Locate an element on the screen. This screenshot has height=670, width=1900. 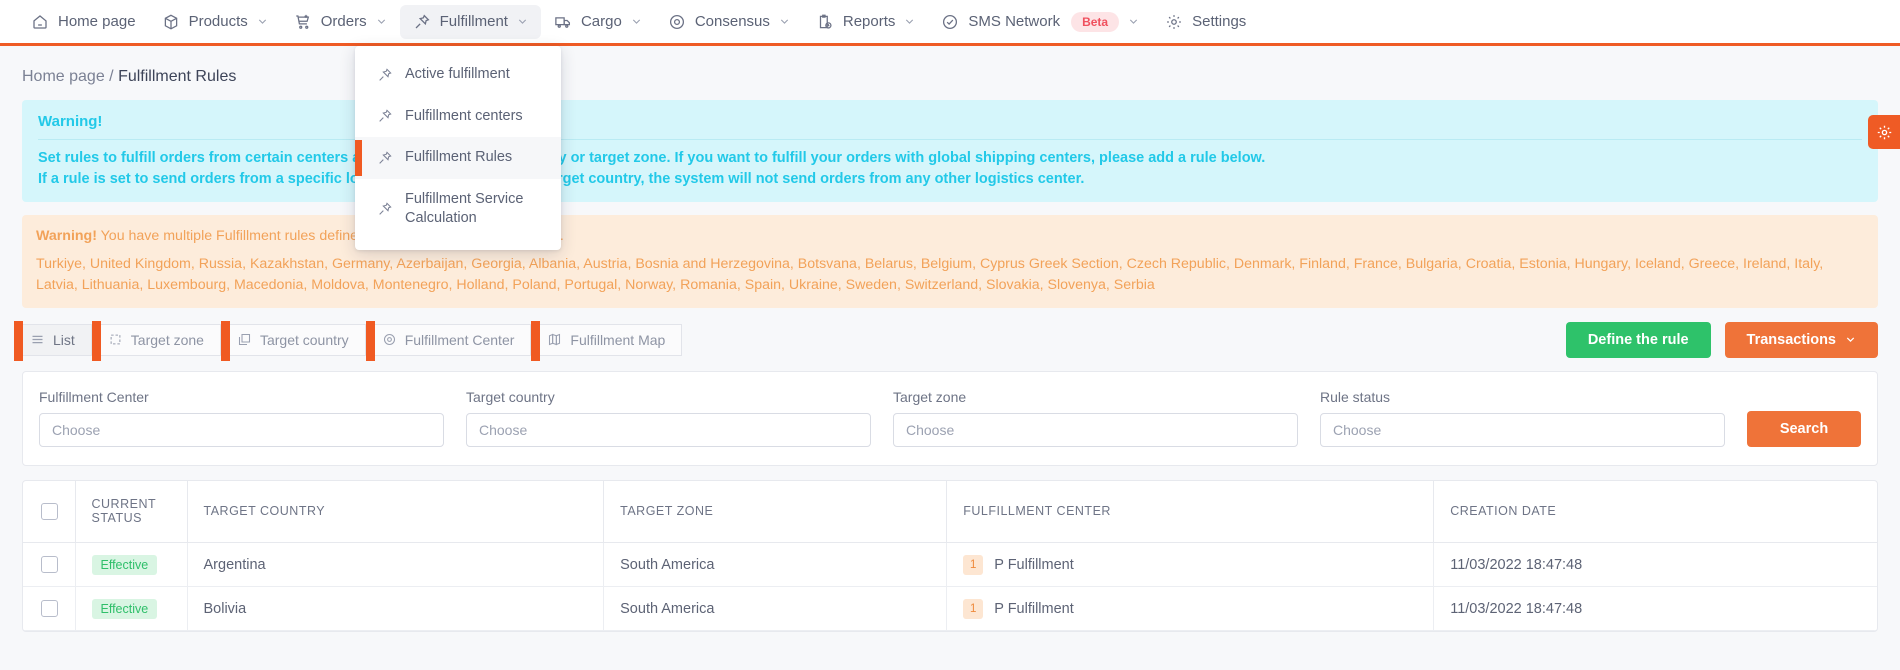
cart-plus-icon is located at coordinates (303, 22).